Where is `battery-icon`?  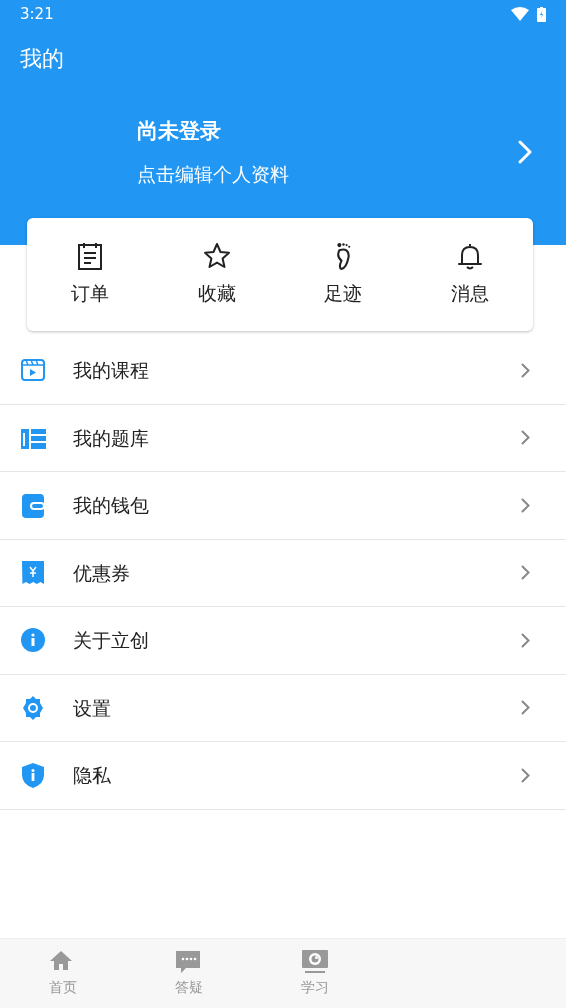 battery-icon is located at coordinates (541, 14).